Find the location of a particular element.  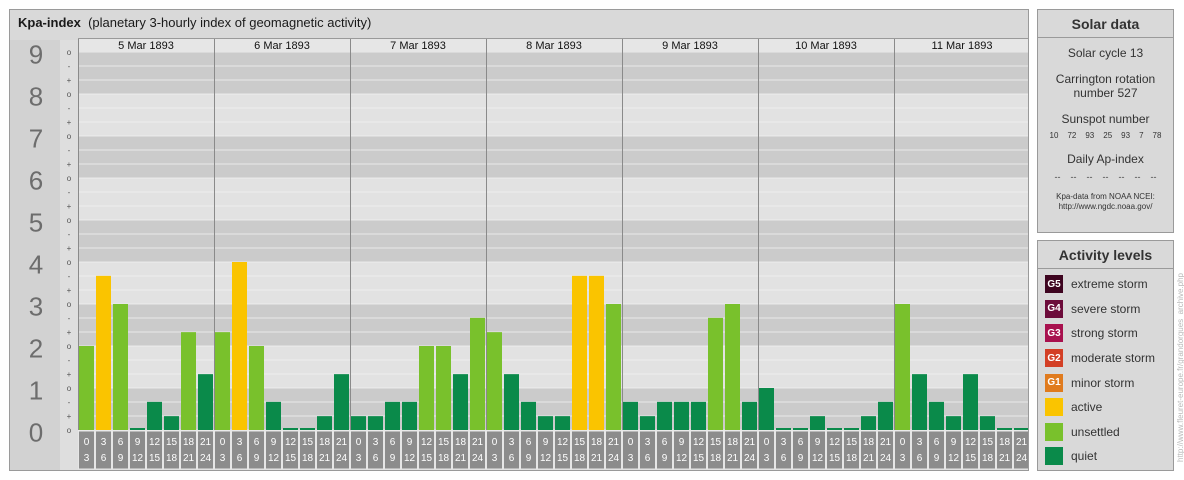

level-swatch: G1 is located at coordinates (1054, 382).